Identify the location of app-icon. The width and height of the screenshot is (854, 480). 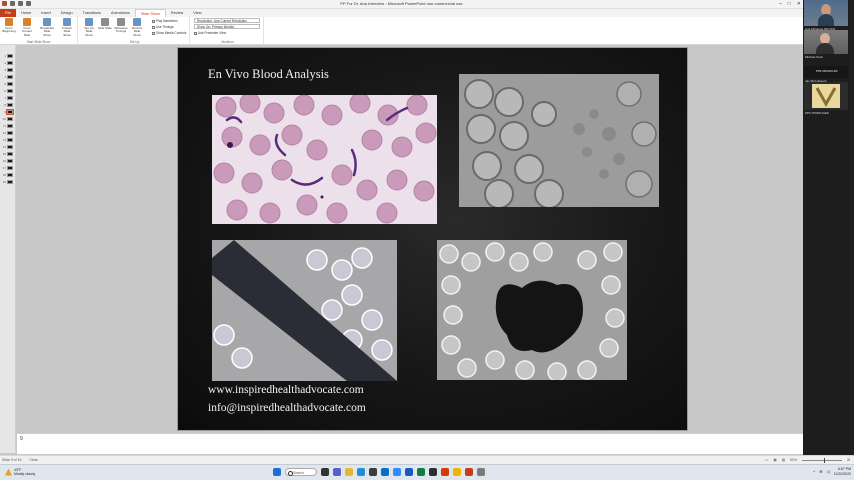
(481, 472).